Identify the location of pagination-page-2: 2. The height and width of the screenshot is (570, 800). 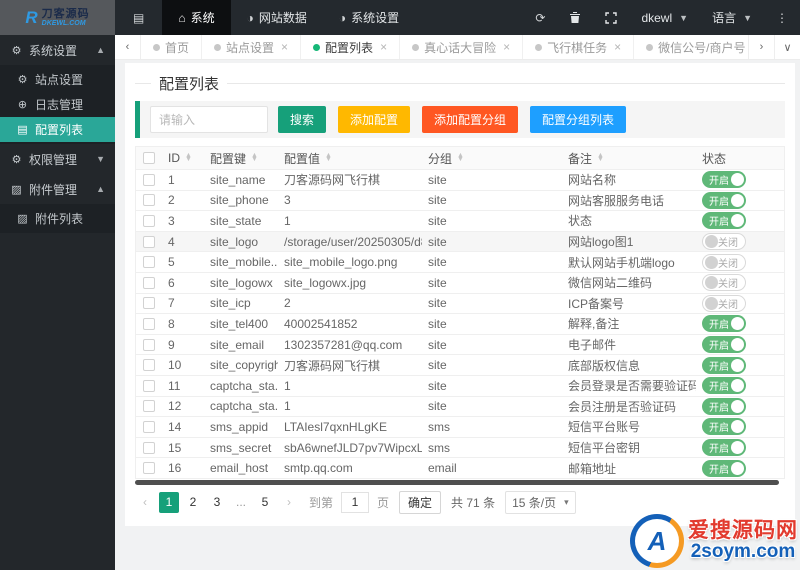
(193, 502).